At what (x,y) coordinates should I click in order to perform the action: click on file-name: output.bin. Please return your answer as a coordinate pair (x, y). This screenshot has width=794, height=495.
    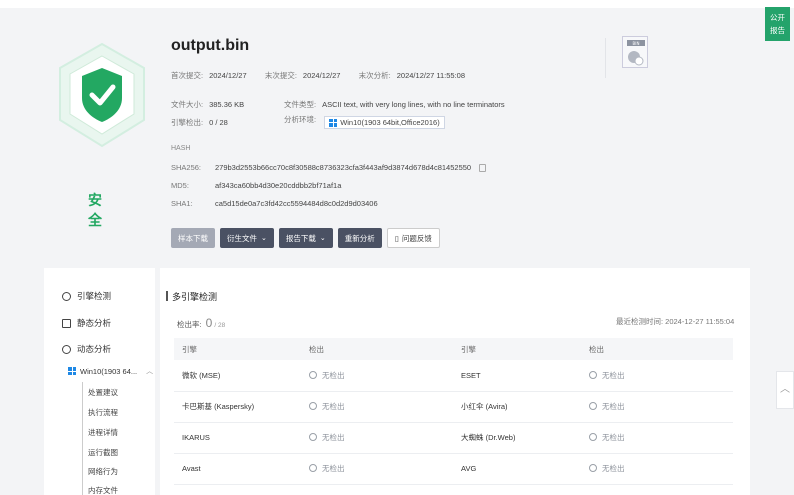
    Looking at the image, I should click on (210, 45).